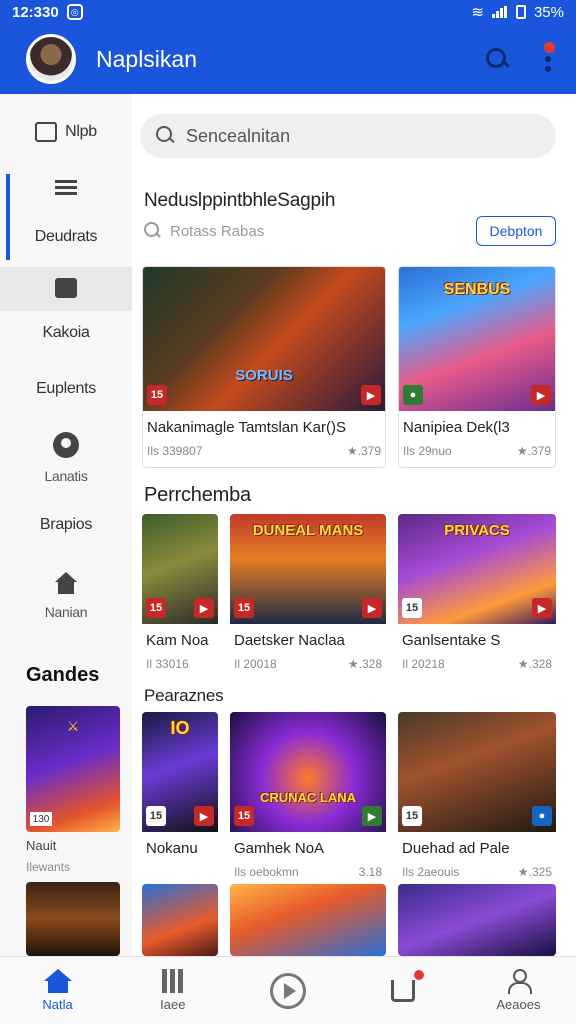 The image size is (576, 1024). I want to click on featured-subsearch: Rotass Rabas, so click(204, 231).